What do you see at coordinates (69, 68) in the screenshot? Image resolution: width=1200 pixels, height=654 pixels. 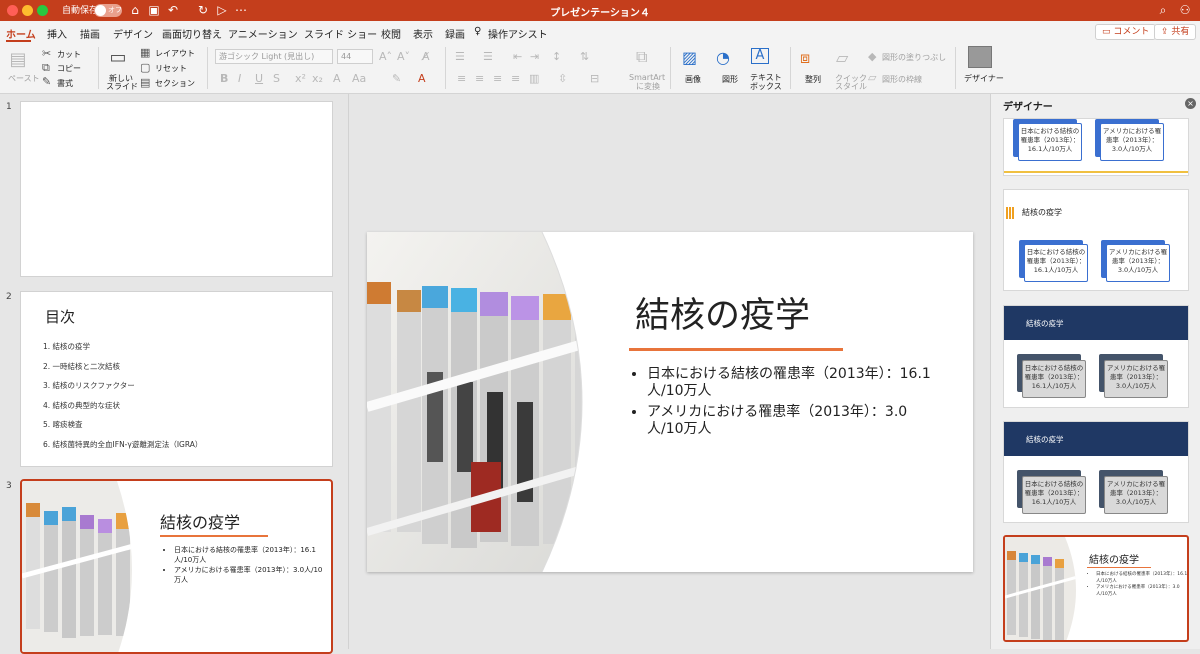 I see `copy-button: コピー` at bounding box center [69, 68].